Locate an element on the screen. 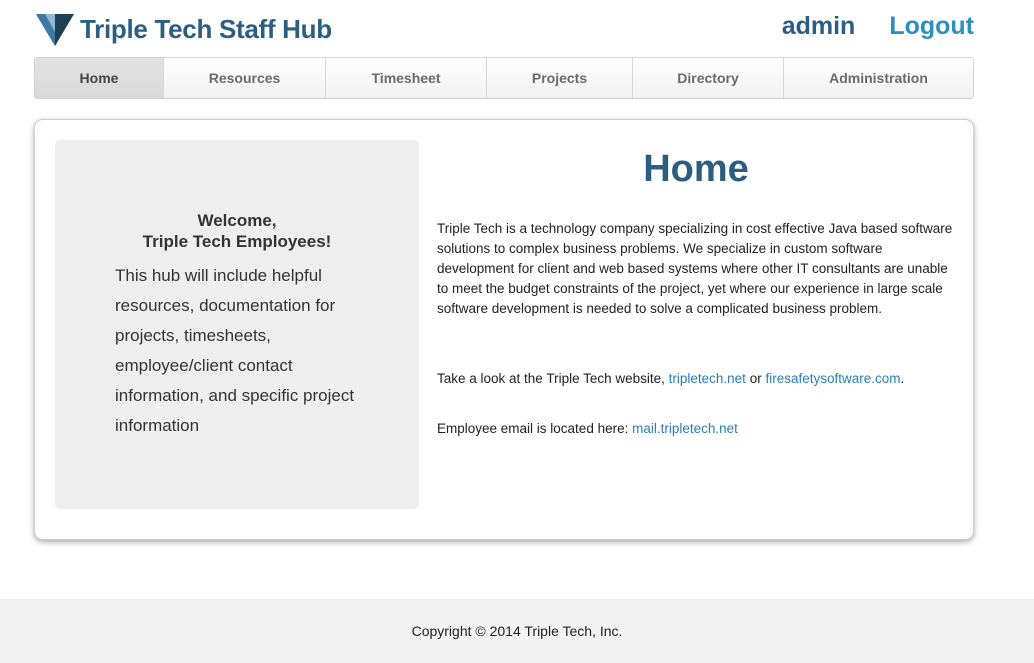  logo: Triple Tech Staff Hub is located at coordinates (184, 29).